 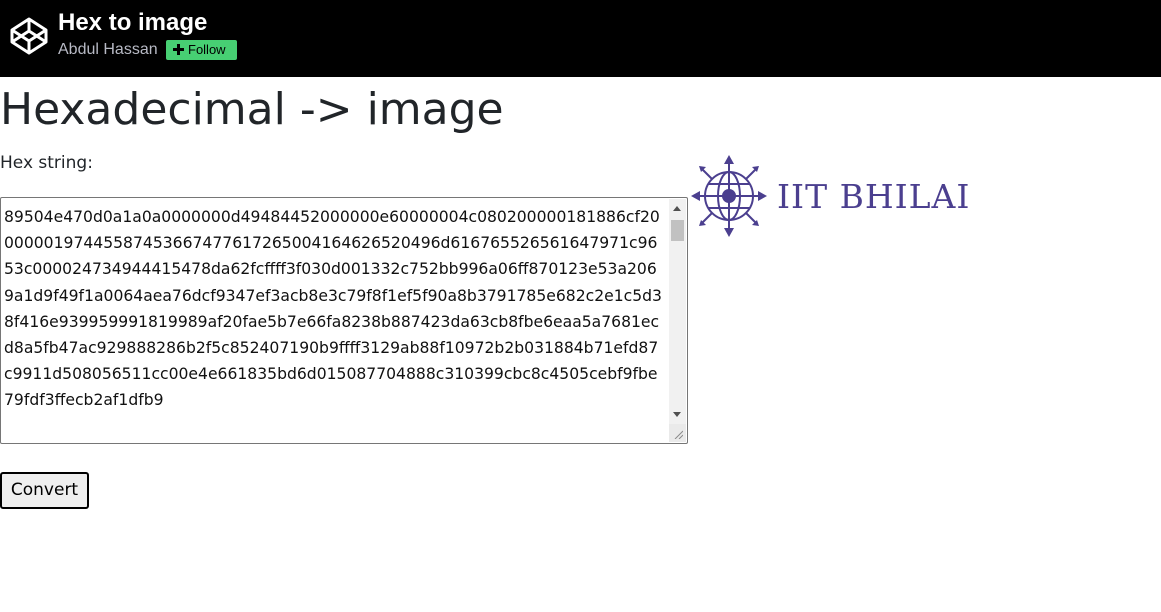 What do you see at coordinates (46, 163) in the screenshot?
I see `hex-string-label: Hex string:` at bounding box center [46, 163].